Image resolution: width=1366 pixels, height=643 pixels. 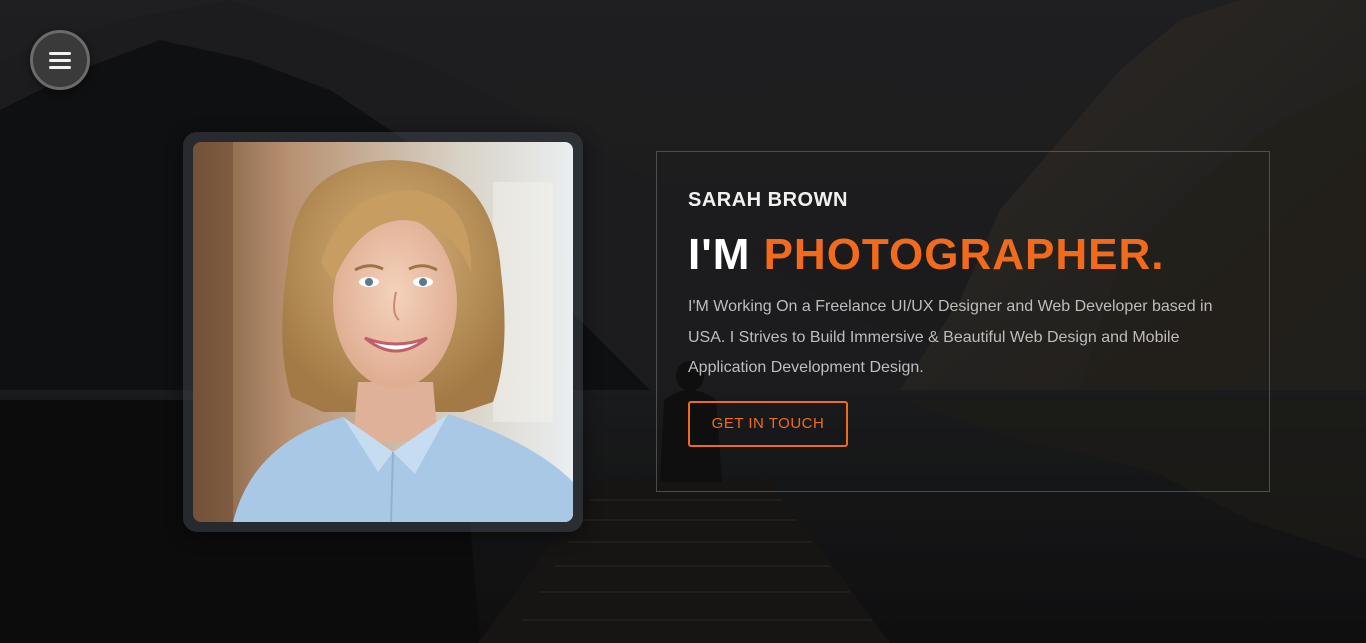 What do you see at coordinates (768, 423) in the screenshot?
I see `get-in-touch-button: GET IN TOUCH` at bounding box center [768, 423].